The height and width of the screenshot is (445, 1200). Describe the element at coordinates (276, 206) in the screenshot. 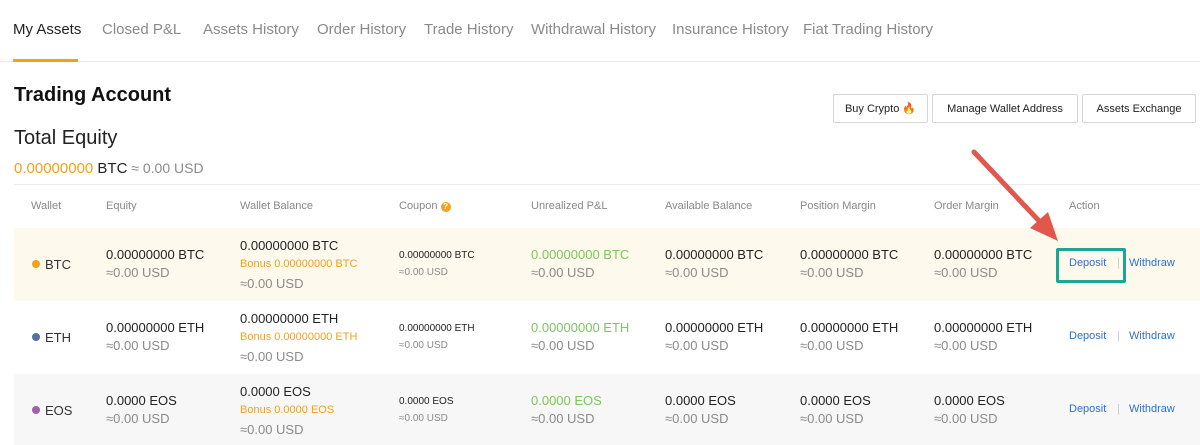

I see `header-wallet-balance: Wallet Balance` at that location.